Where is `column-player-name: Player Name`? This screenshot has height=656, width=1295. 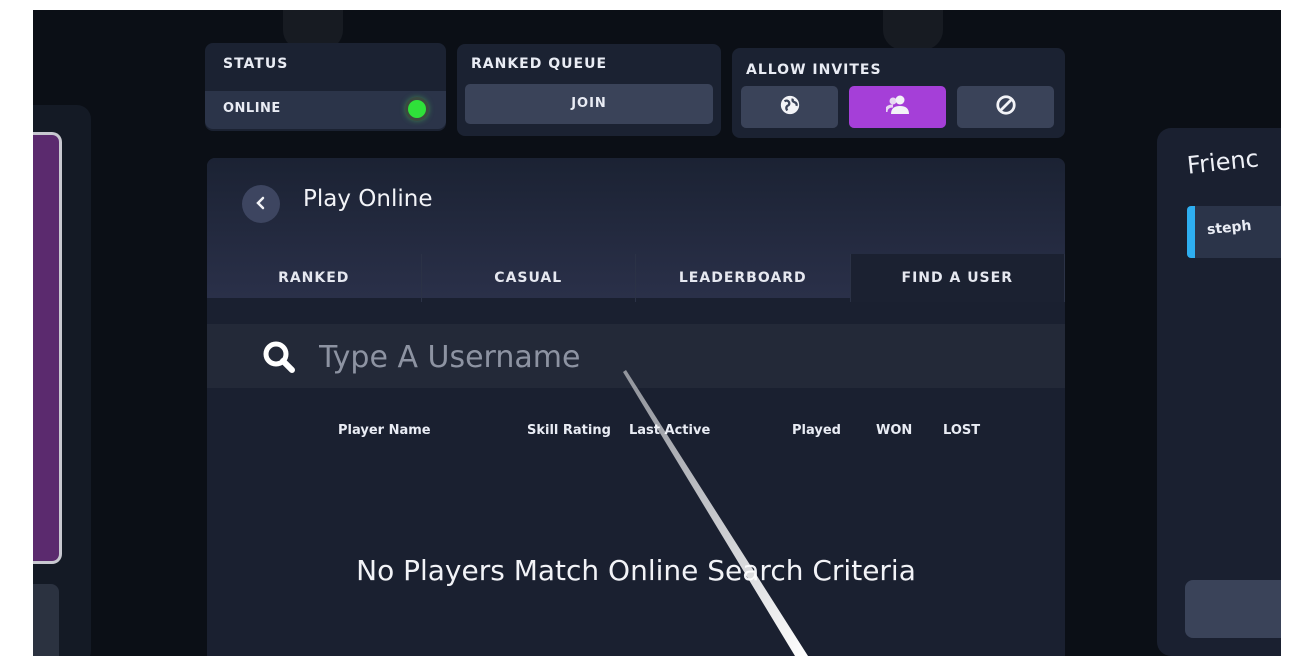
column-player-name: Player Name is located at coordinates (384, 430).